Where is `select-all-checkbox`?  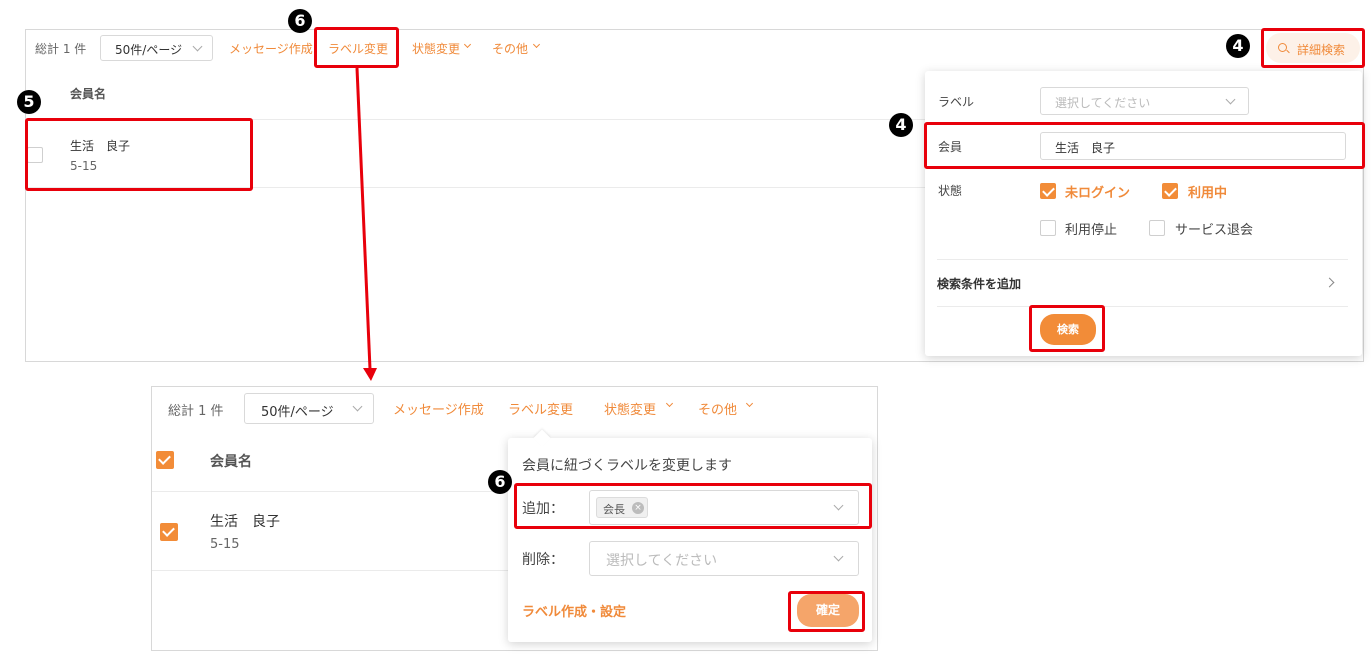
select-all-checkbox is located at coordinates (165, 460).